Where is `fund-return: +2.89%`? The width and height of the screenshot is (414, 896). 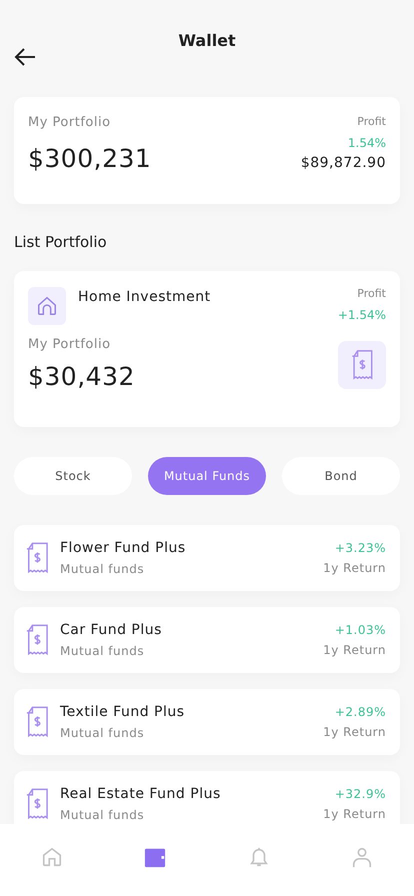
fund-return: +2.89% is located at coordinates (360, 712).